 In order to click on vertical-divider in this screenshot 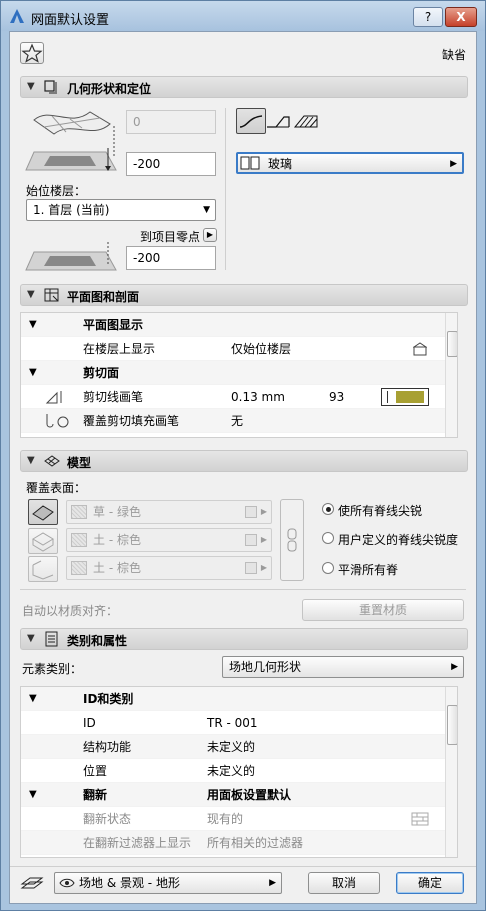, I will do `click(225, 189)`.